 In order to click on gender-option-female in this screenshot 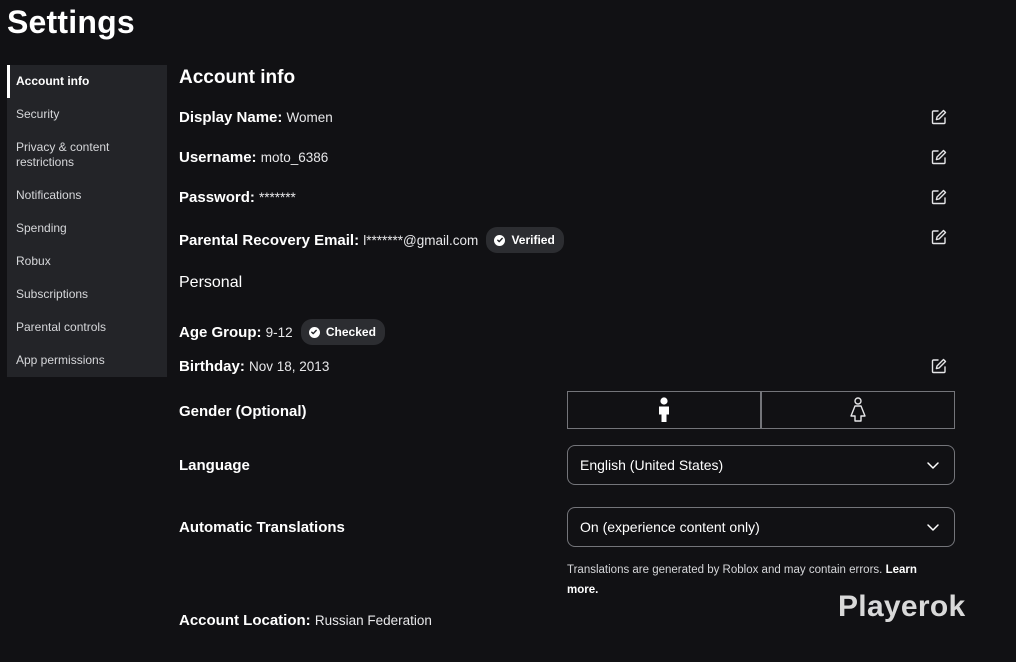, I will do `click(858, 410)`.